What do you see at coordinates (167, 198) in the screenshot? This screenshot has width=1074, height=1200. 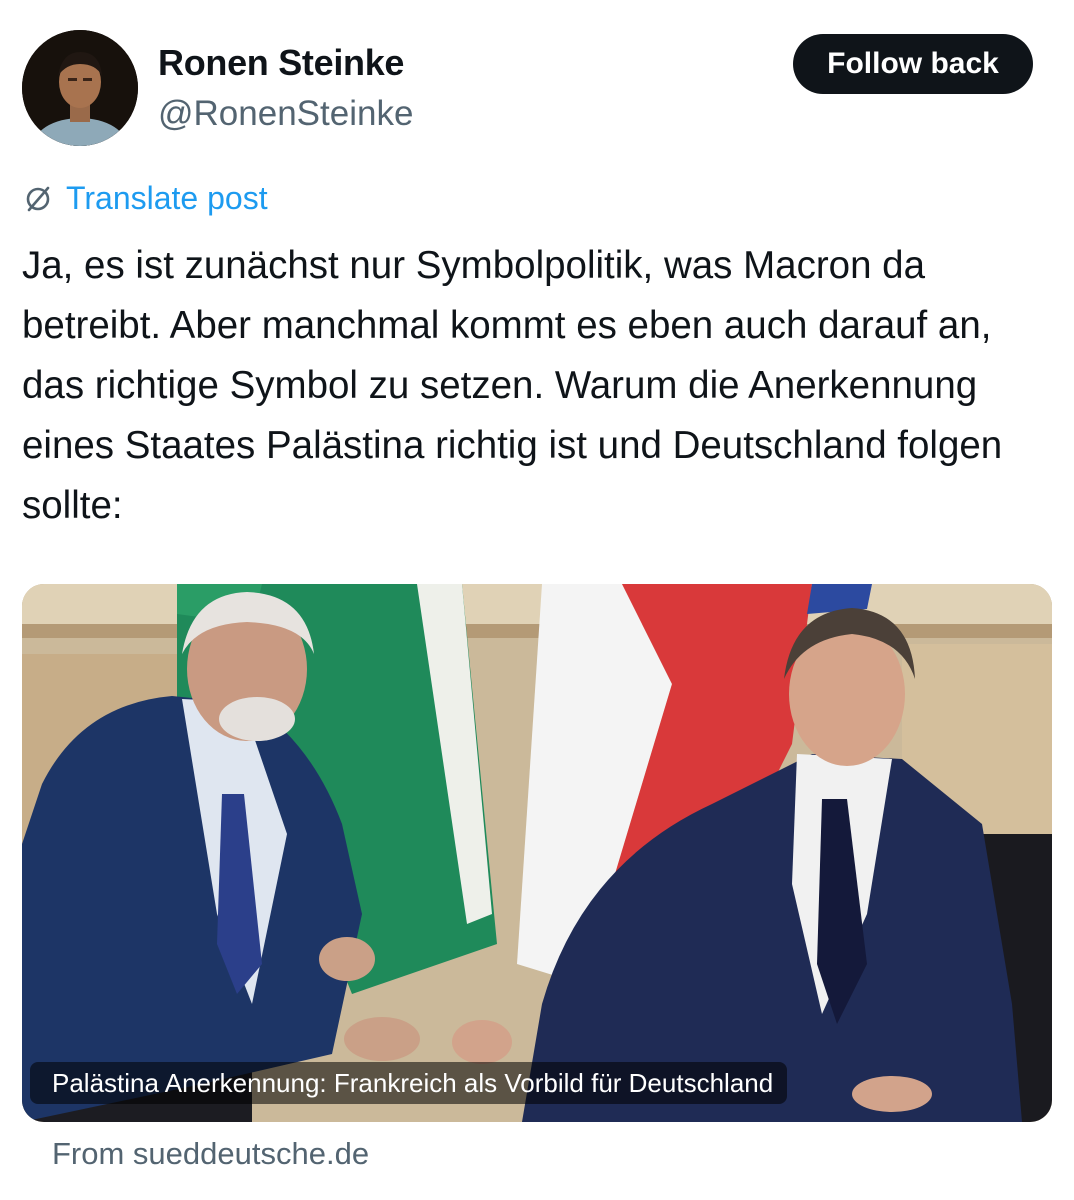 I see `translate-post-label: Translate post` at bounding box center [167, 198].